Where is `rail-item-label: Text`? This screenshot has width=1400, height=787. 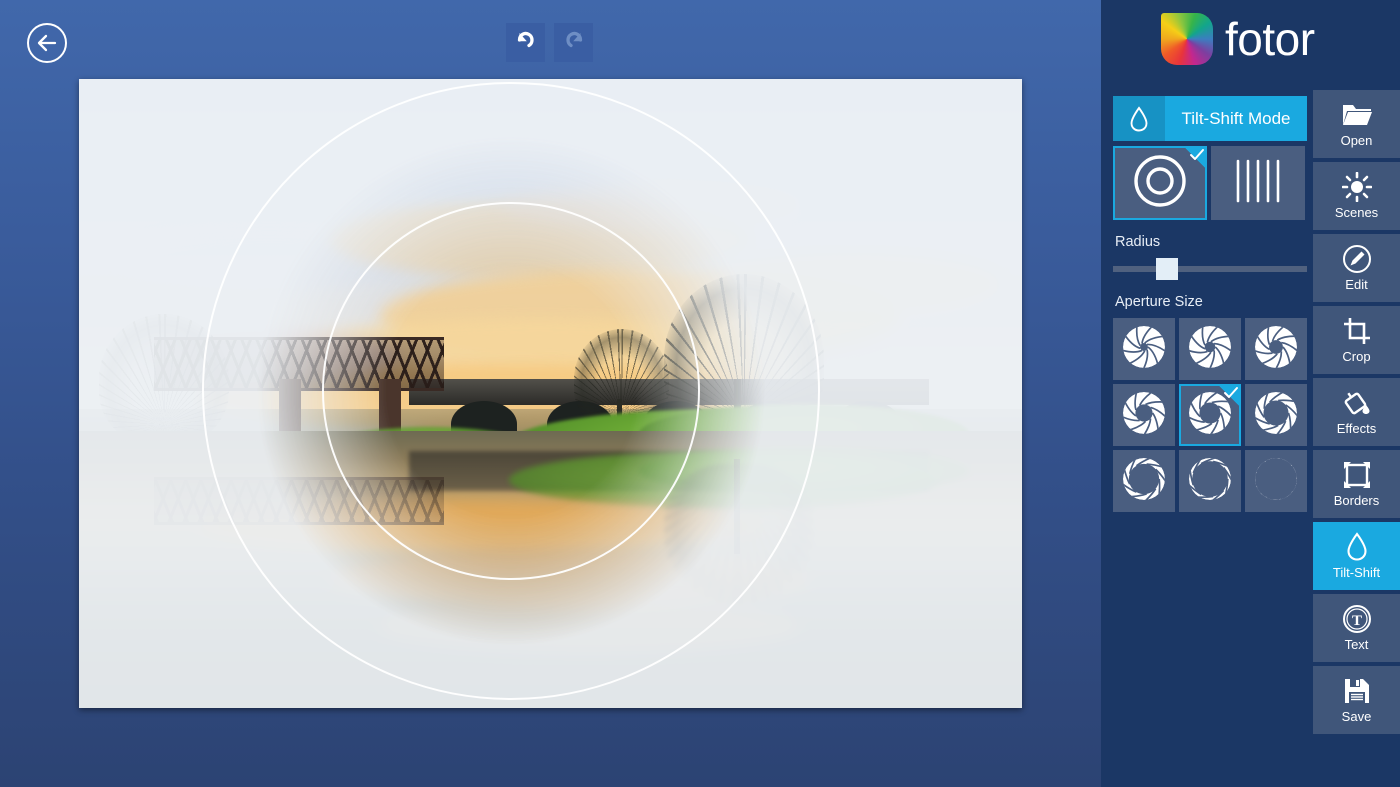
rail-item-label: Text is located at coordinates (1356, 644).